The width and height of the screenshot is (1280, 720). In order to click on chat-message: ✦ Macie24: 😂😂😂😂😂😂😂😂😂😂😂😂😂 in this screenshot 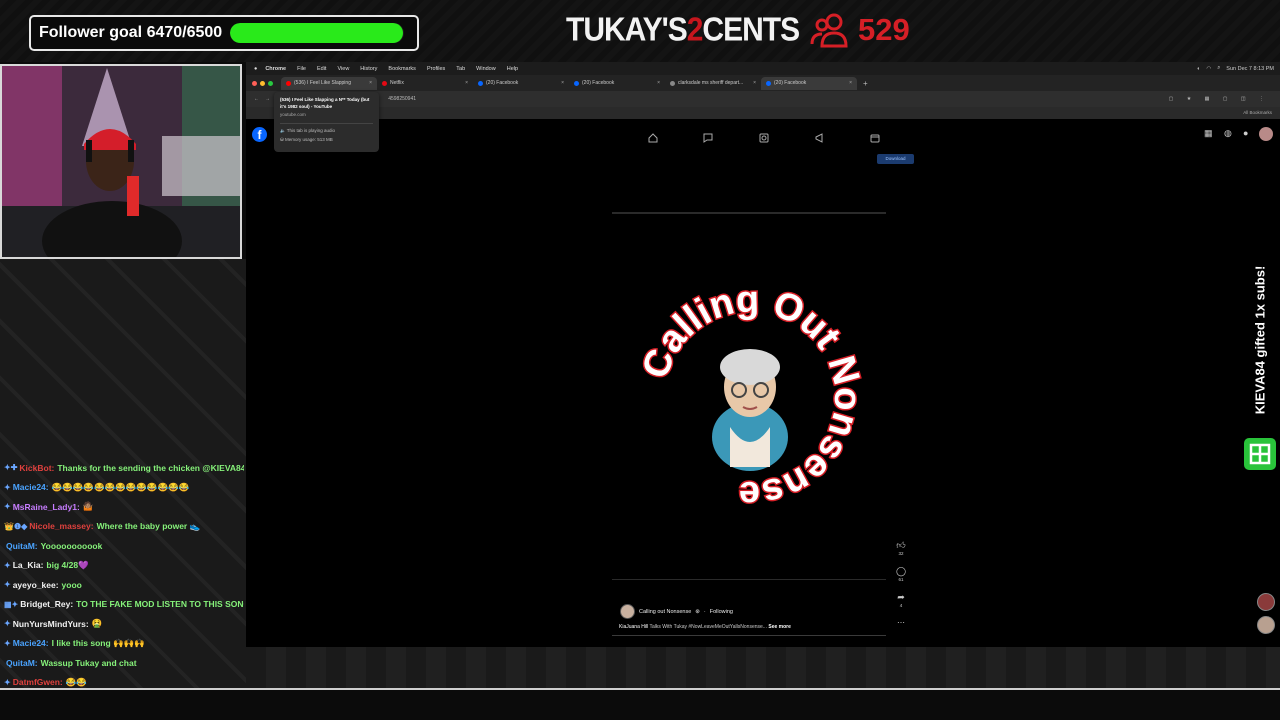, I will do `click(124, 488)`.